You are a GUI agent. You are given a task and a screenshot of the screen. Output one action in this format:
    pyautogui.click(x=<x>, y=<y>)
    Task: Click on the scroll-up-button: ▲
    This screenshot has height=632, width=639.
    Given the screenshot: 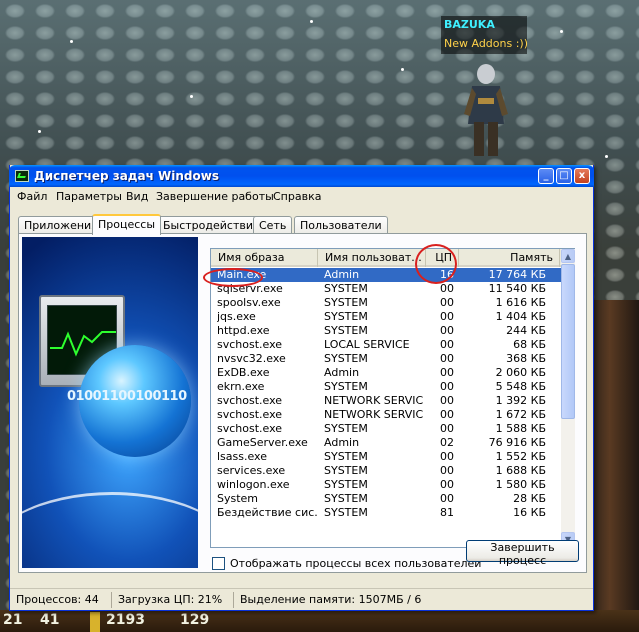 What is the action you would take?
    pyautogui.click(x=568, y=256)
    